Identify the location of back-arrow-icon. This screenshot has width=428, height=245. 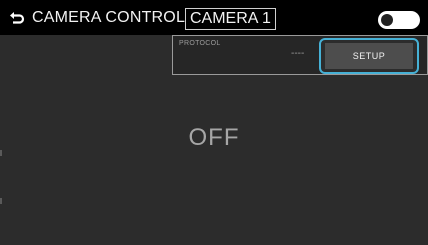
(17, 18).